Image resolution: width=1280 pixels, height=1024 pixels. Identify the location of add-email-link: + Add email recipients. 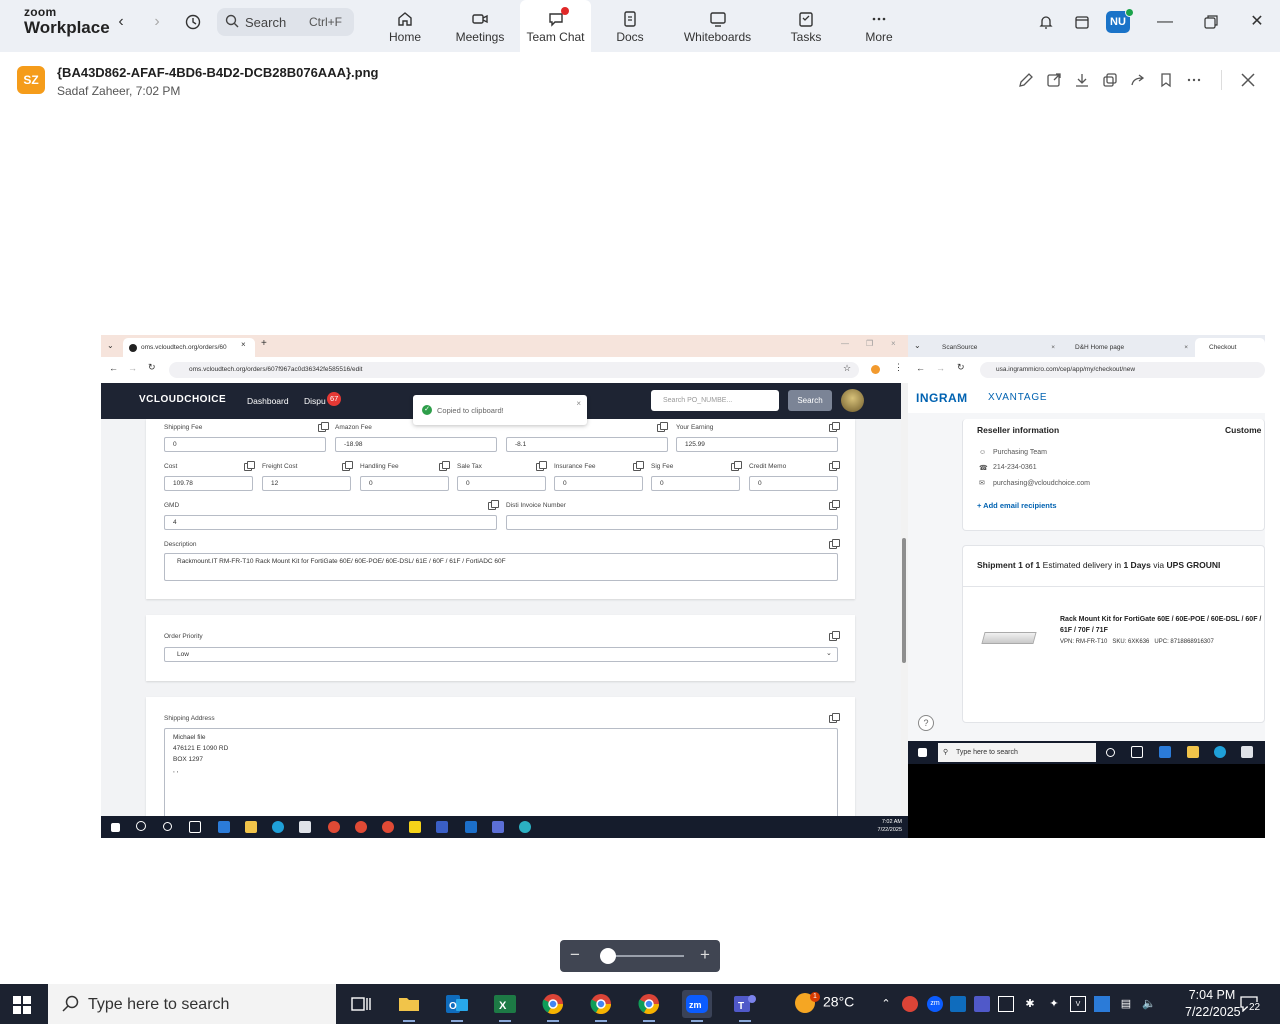
(1017, 505).